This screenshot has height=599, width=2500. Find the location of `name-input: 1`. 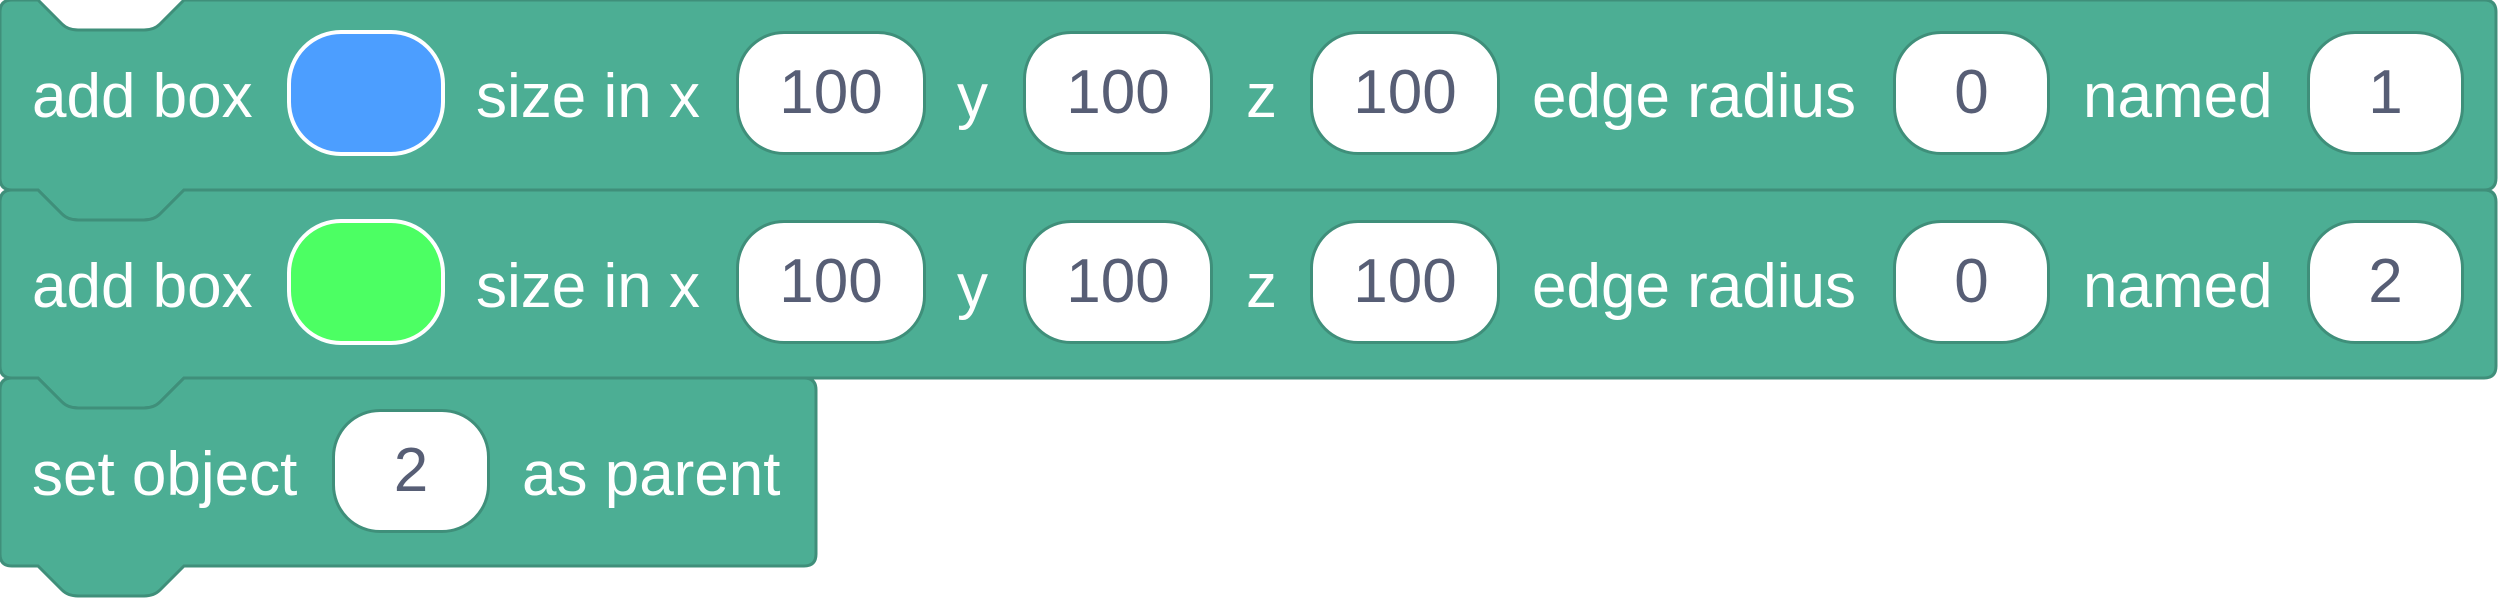

name-input: 1 is located at coordinates (2385, 93).